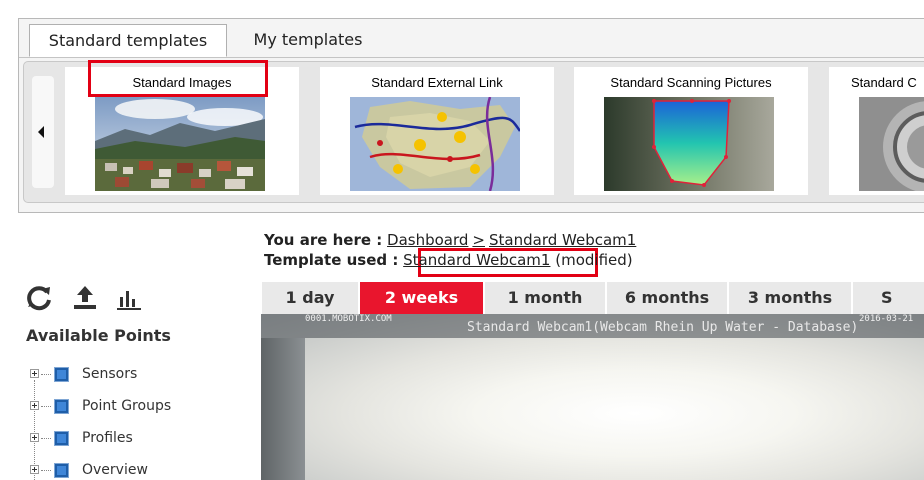 The height and width of the screenshot is (480, 924). I want to click on template-used-link: Standard Webcam1, so click(476, 260).